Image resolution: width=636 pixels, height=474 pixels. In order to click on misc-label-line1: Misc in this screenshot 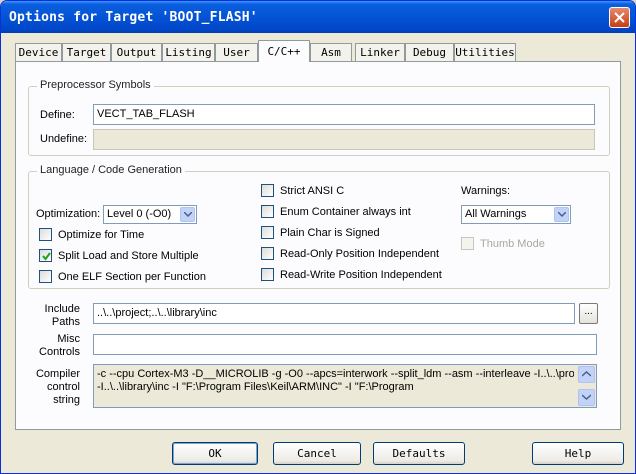, I will do `click(68, 339)`.